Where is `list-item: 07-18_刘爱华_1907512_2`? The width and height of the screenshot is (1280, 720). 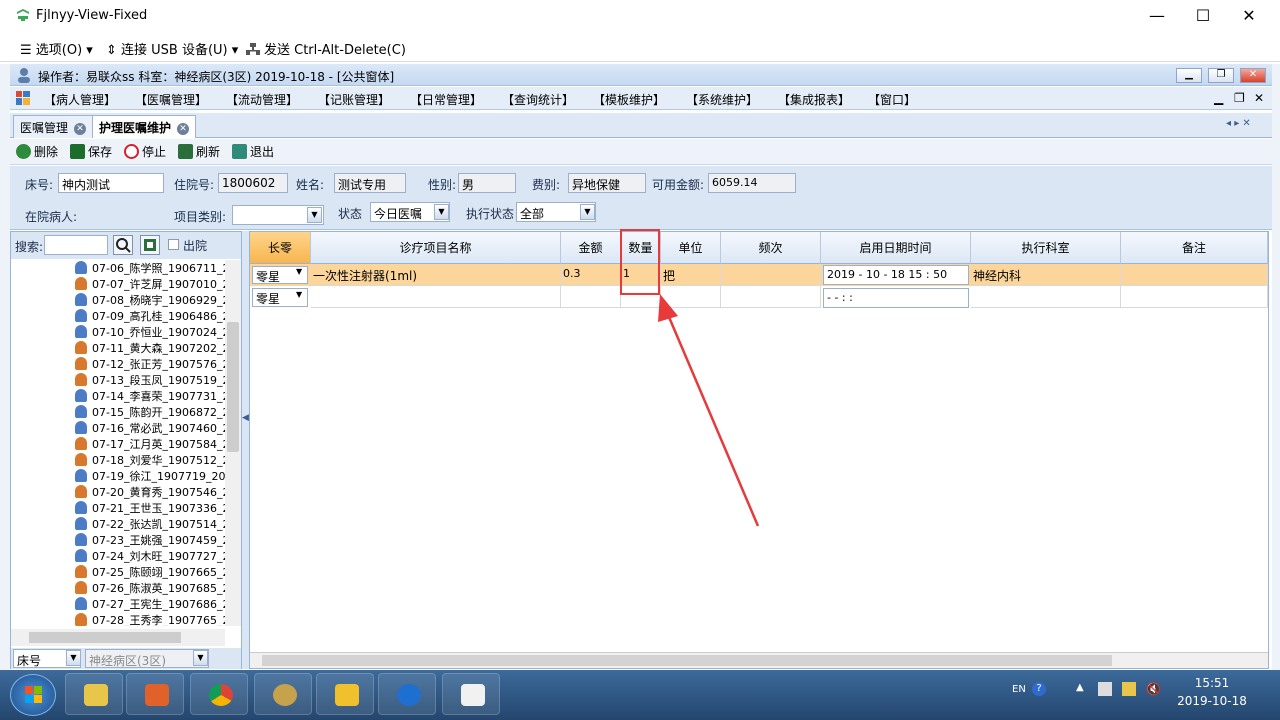
list-item: 07-18_刘爱华_1907512_2 is located at coordinates (150, 460).